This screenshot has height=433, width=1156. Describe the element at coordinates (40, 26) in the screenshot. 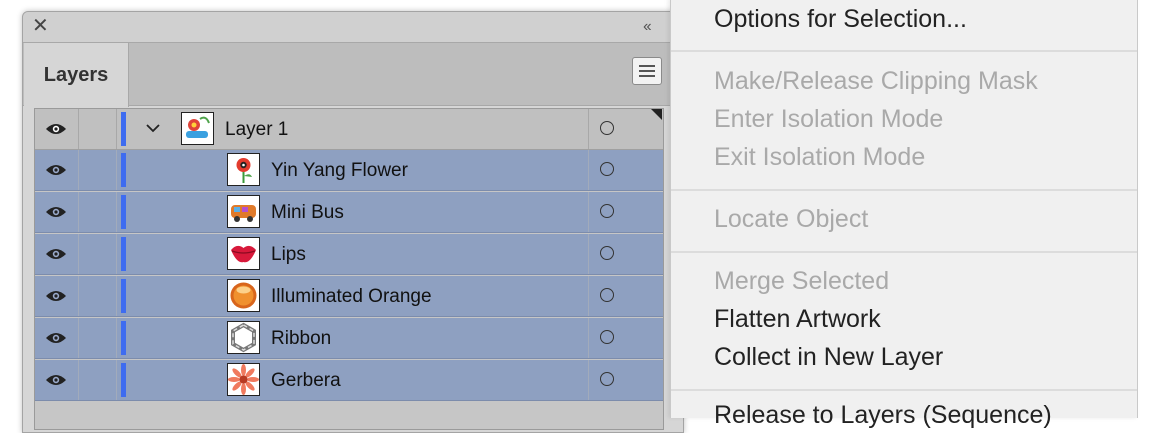

I see `close-icon: ✕` at that location.